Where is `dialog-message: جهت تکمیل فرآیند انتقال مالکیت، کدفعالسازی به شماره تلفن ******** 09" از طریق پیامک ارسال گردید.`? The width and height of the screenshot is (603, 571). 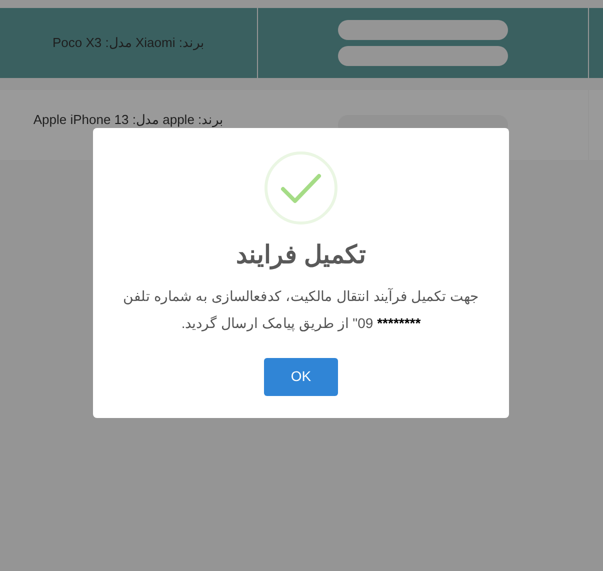 dialog-message: جهت تکمیل فرآیند انتقال مالکیت، کدفعالسازی به شماره تلفن ******** 09" از طریق پیامک ارسال گردید. is located at coordinates (301, 310).